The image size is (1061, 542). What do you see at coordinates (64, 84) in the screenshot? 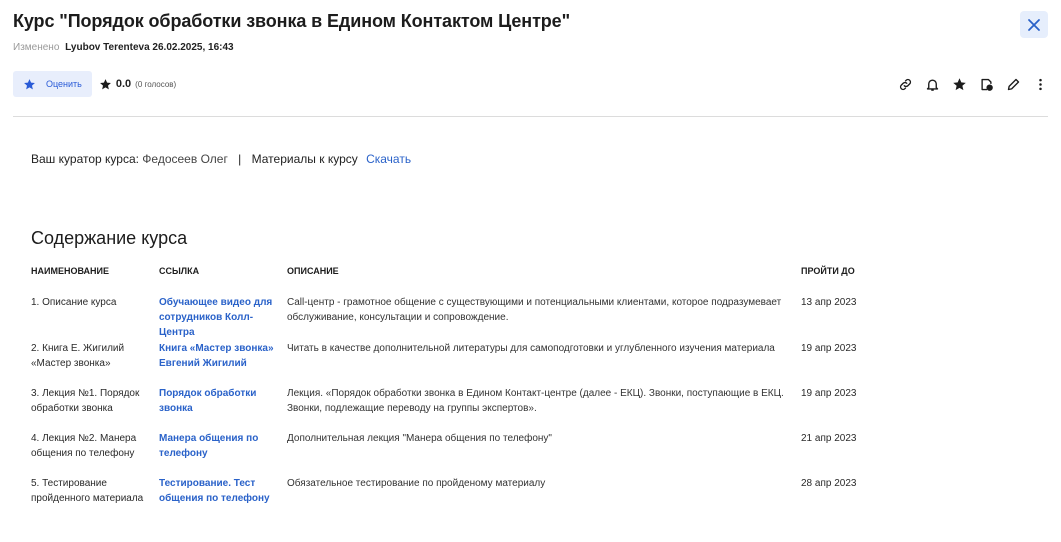
I see `rate-button-label: Оценить` at bounding box center [64, 84].